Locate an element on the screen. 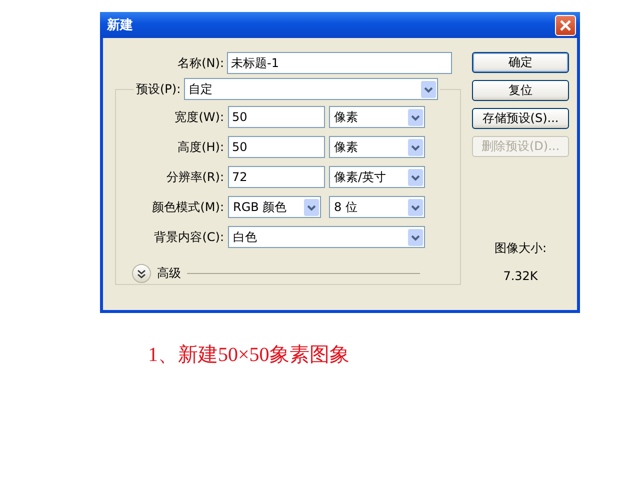 The image size is (640, 480). field-label: 宽度(W): is located at coordinates (199, 117).